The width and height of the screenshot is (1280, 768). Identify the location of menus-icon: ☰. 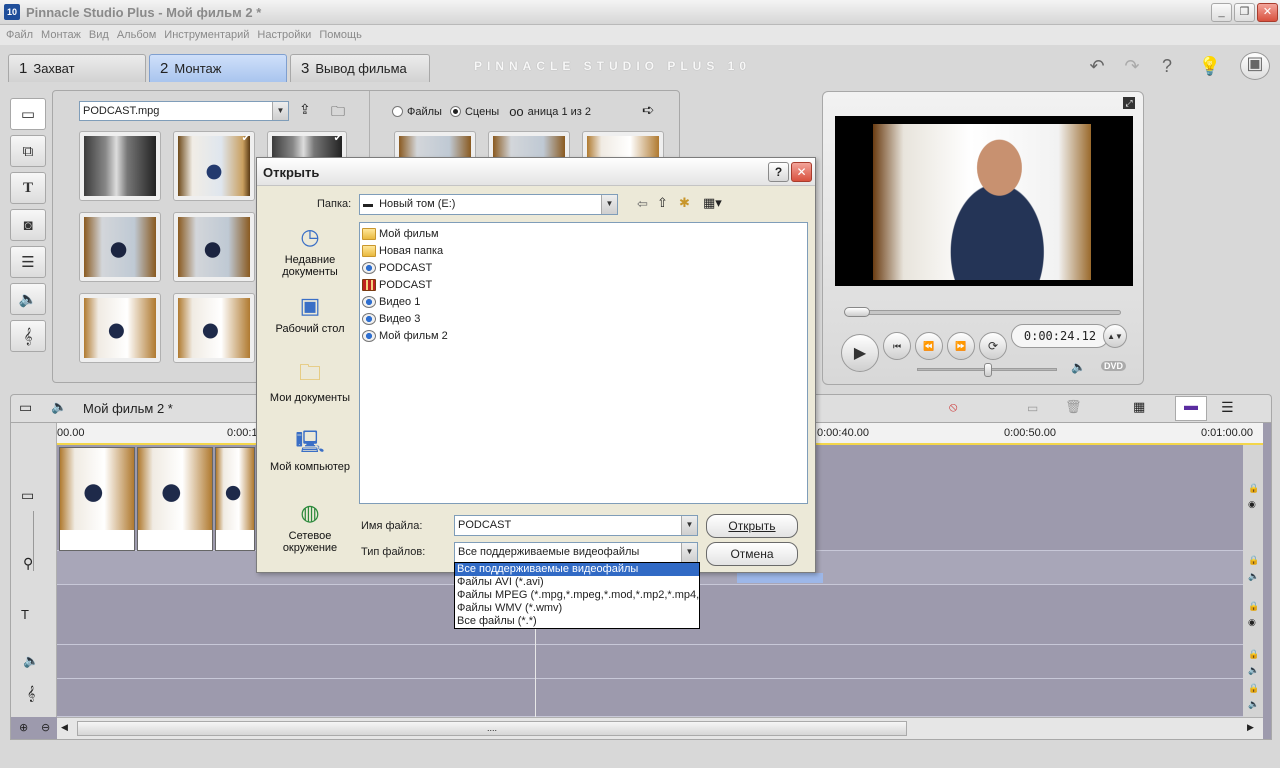
(28, 262).